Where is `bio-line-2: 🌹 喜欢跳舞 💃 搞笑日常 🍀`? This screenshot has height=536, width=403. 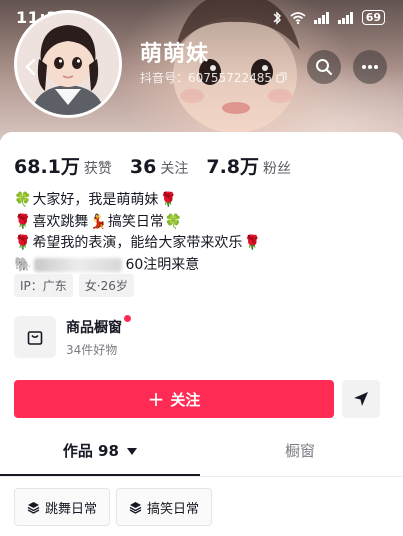 bio-line-2: 🌹 喜欢跳舞 💃 搞笑日常 🍀 is located at coordinates (137, 223).